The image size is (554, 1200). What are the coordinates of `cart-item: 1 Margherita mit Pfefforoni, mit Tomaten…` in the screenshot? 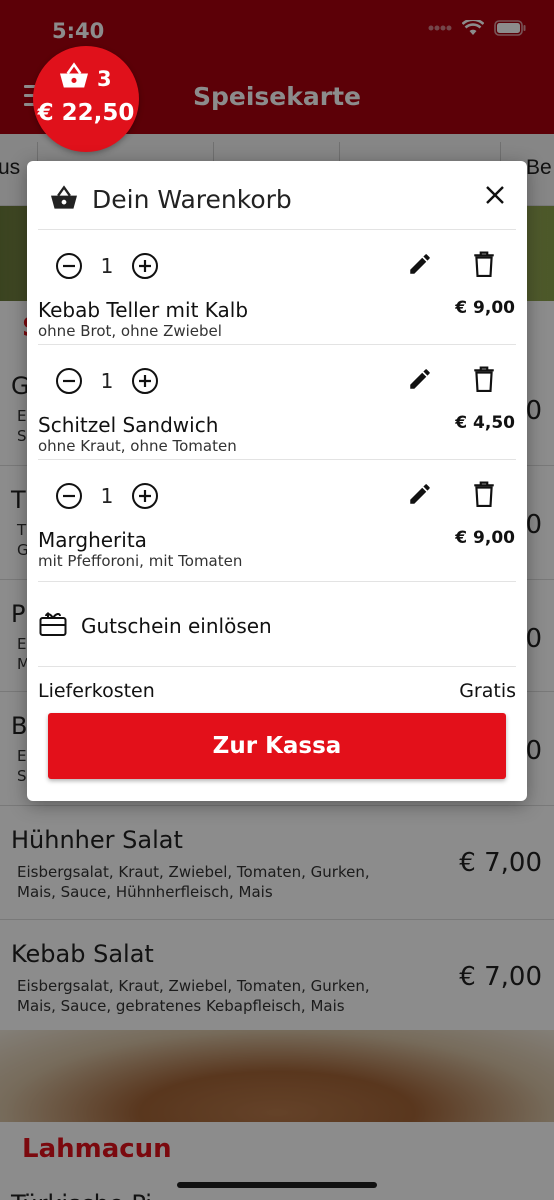 It's located at (277, 517).